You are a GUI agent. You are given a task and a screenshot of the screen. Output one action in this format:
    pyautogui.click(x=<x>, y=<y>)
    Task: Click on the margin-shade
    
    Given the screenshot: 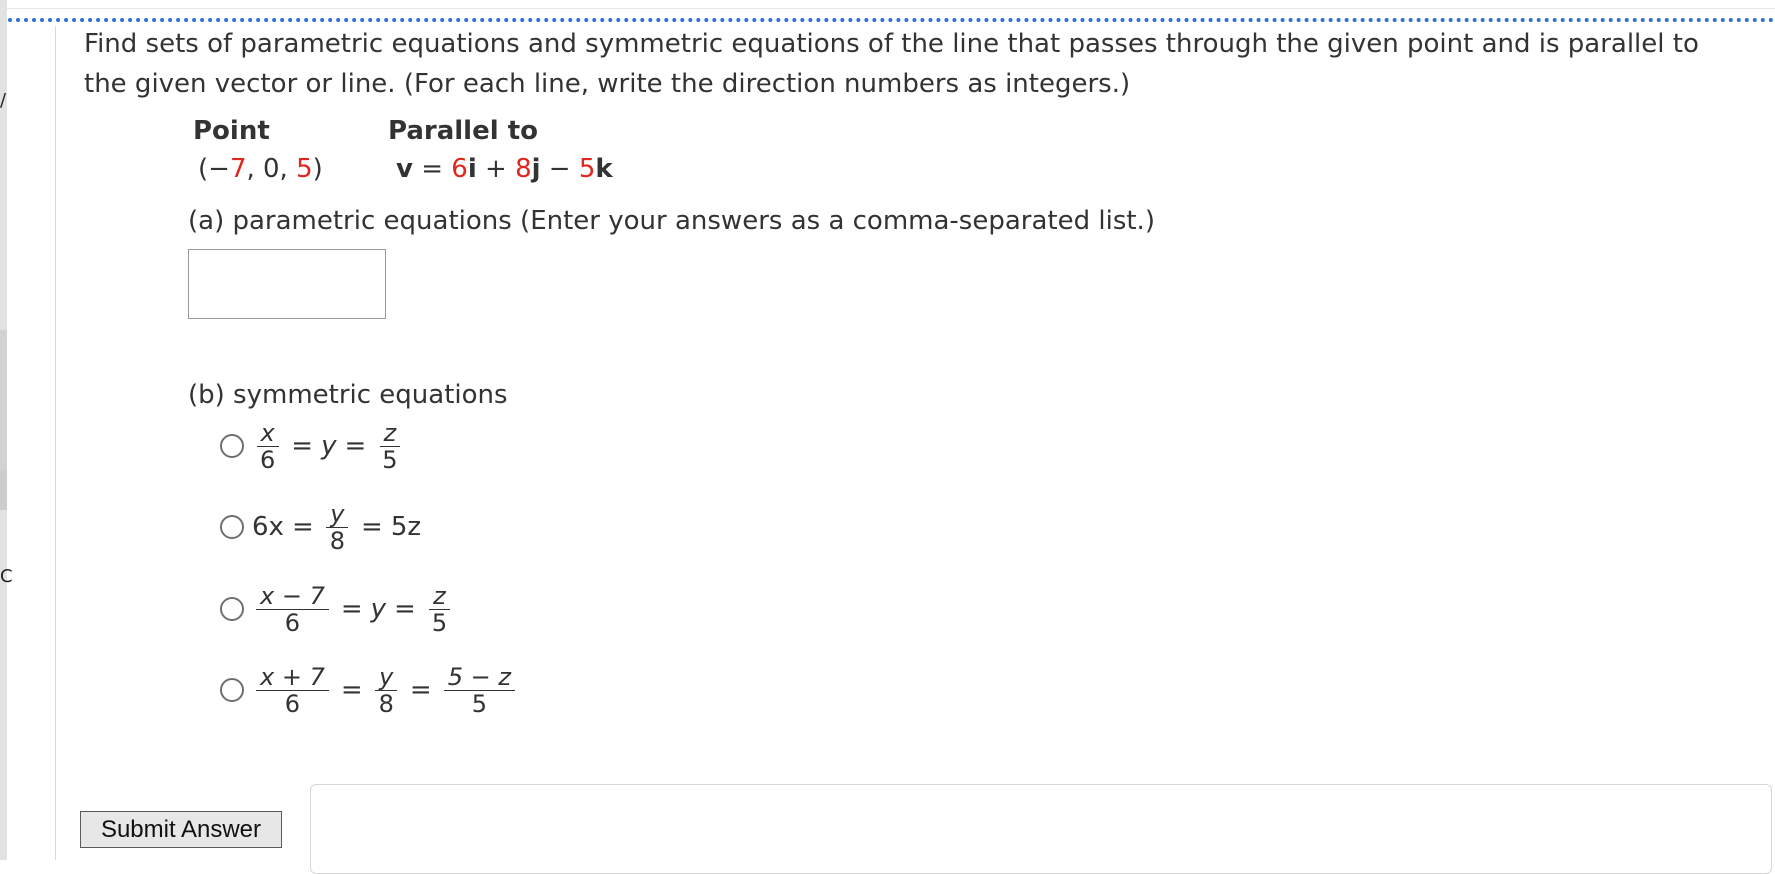 What is the action you would take?
    pyautogui.click(x=3, y=400)
    